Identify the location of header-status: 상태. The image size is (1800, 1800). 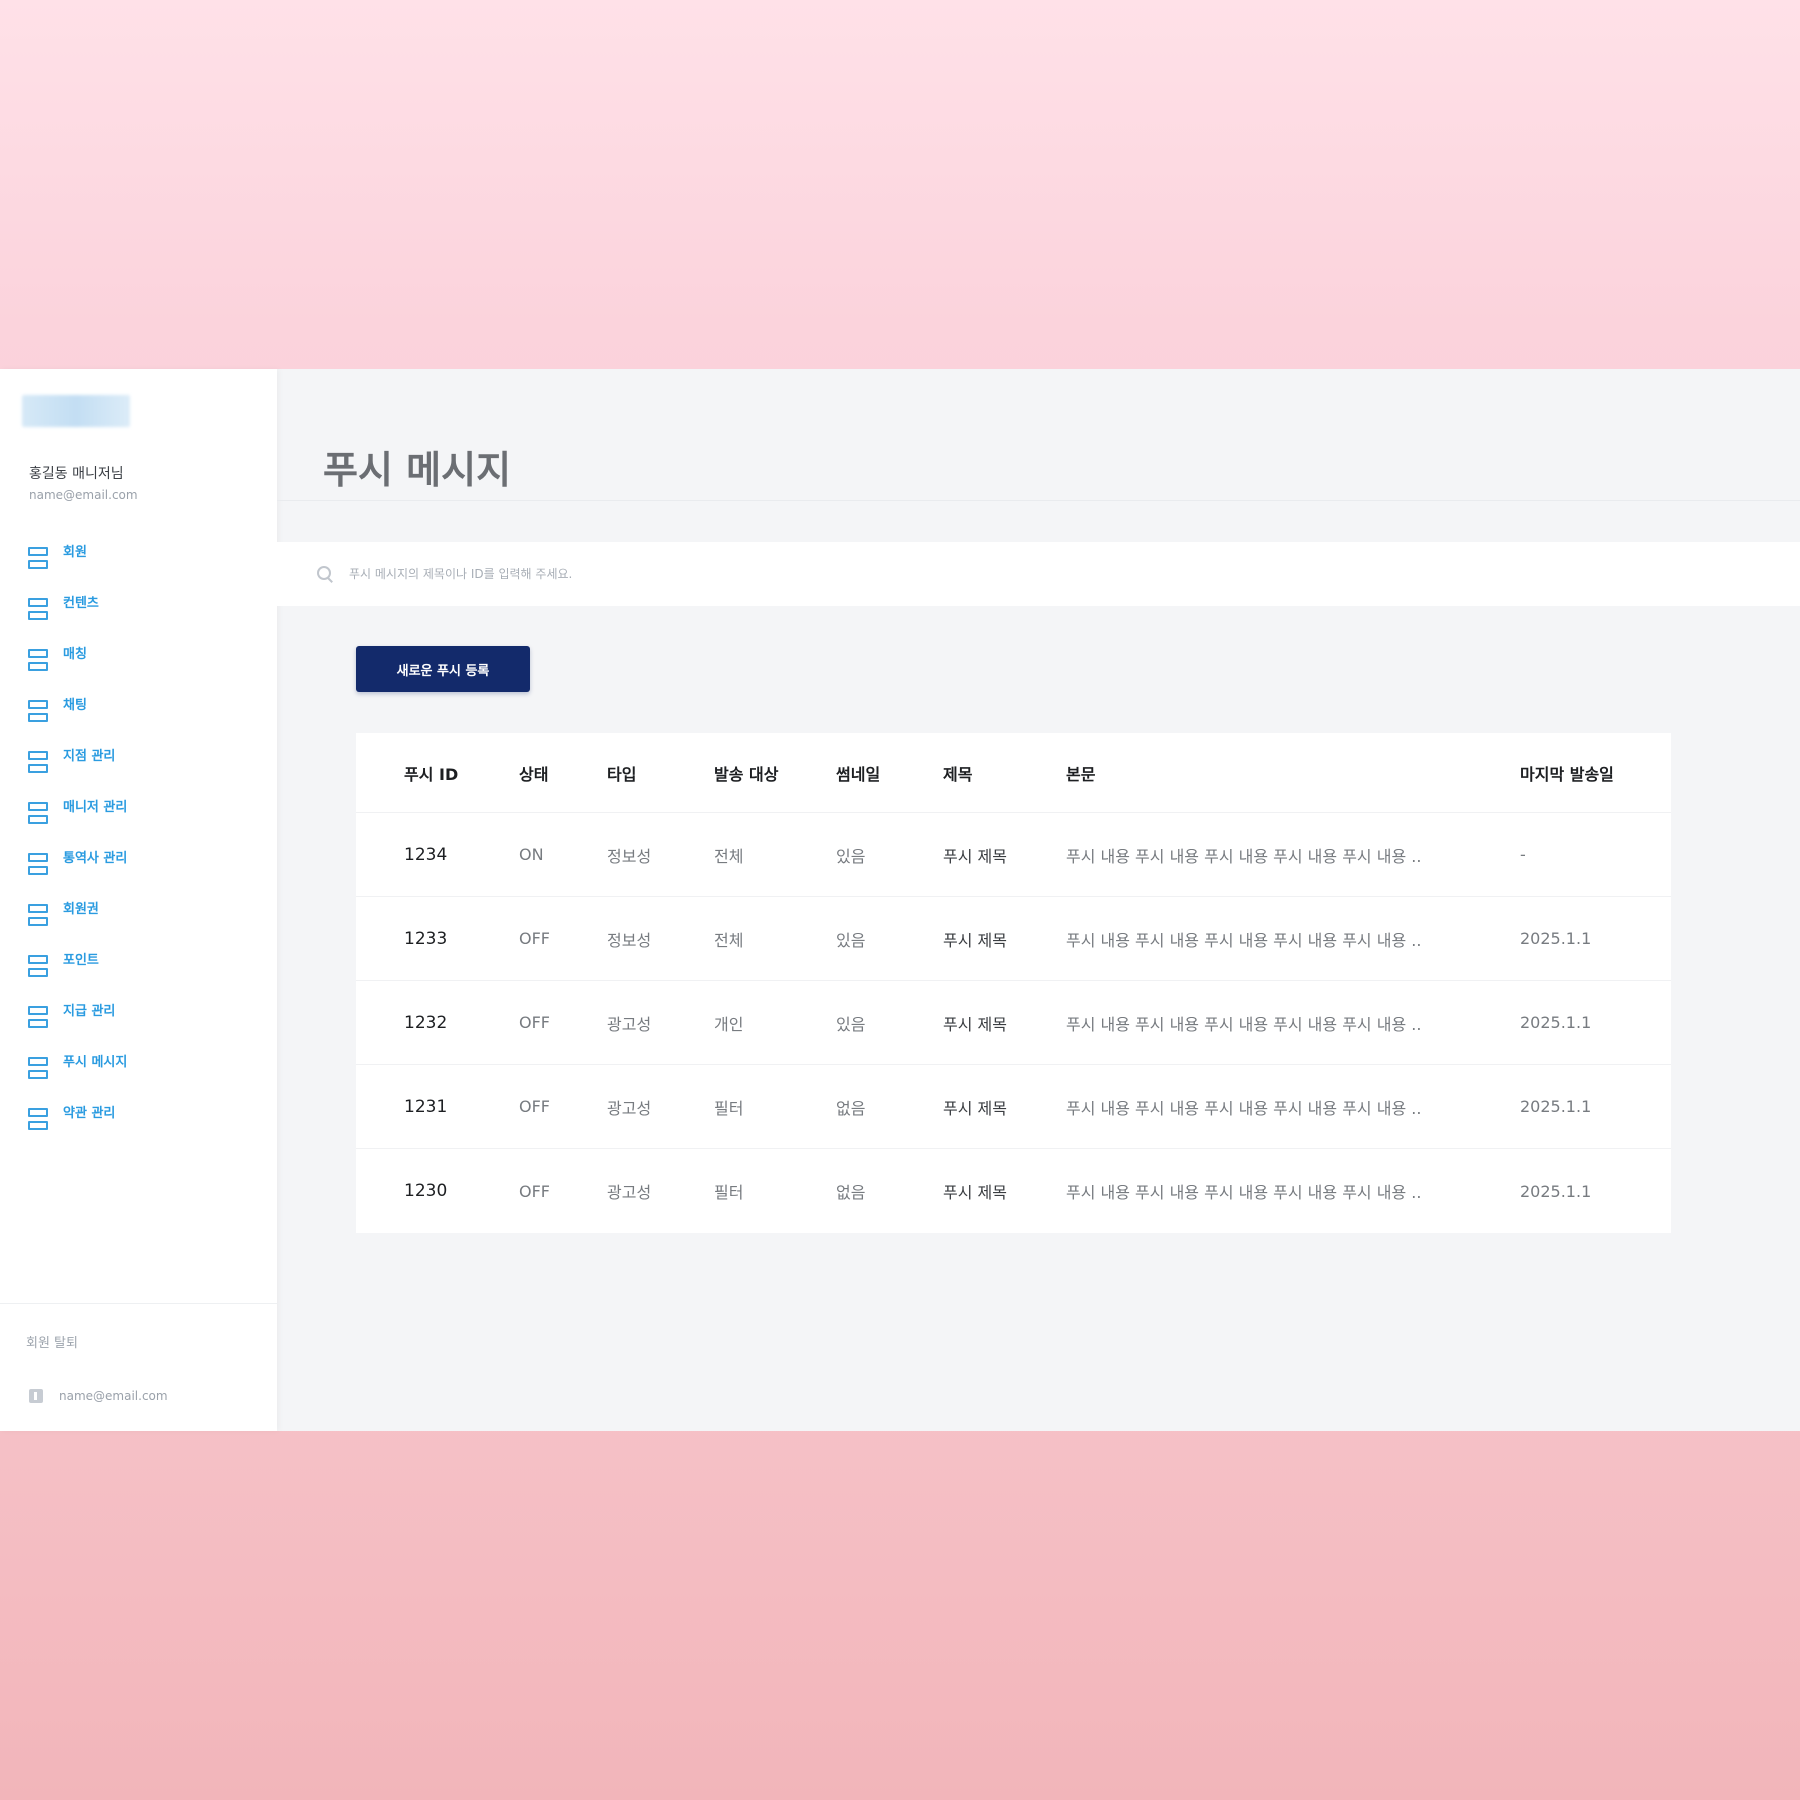
(563, 773).